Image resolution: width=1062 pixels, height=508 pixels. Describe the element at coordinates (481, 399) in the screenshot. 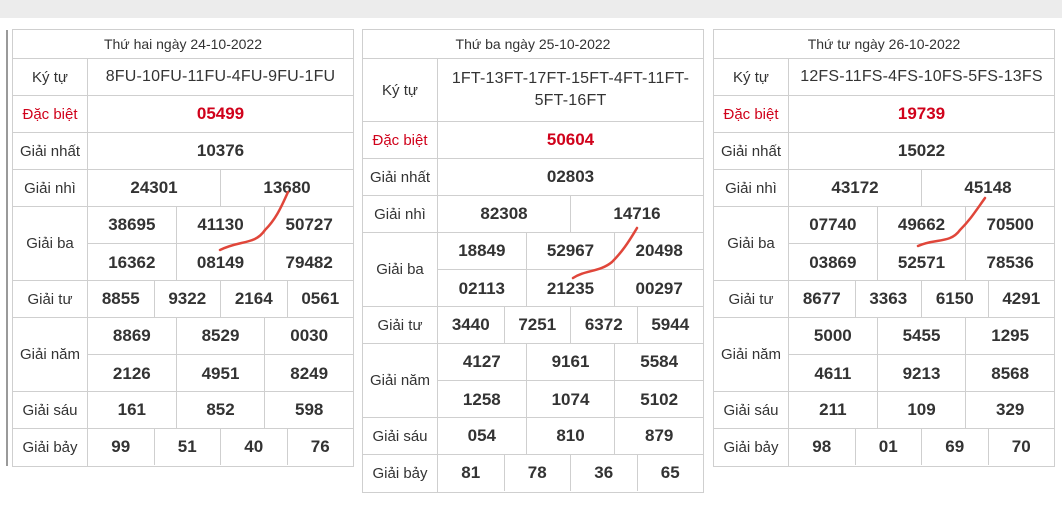

I see `prize-number: 1258` at that location.